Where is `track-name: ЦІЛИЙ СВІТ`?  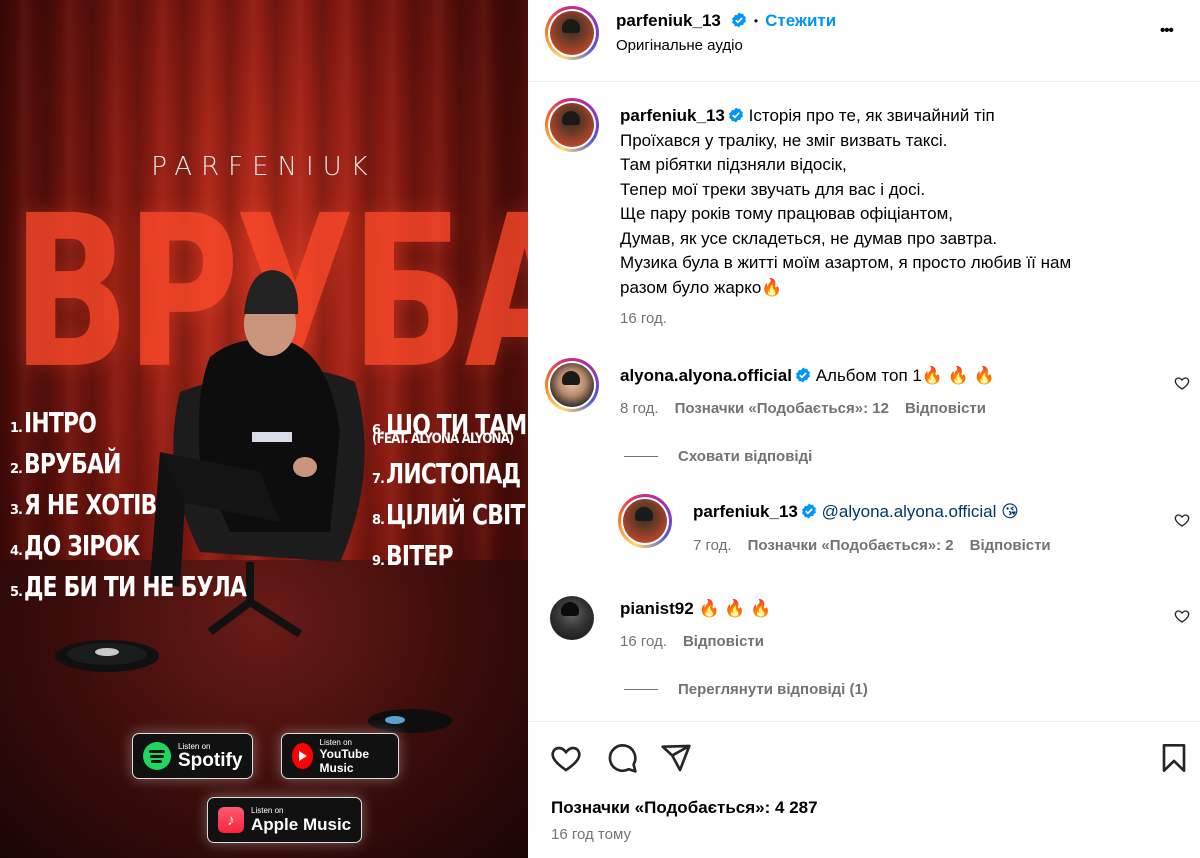 track-name: ЦІЛИЙ СВІТ is located at coordinates (455, 514).